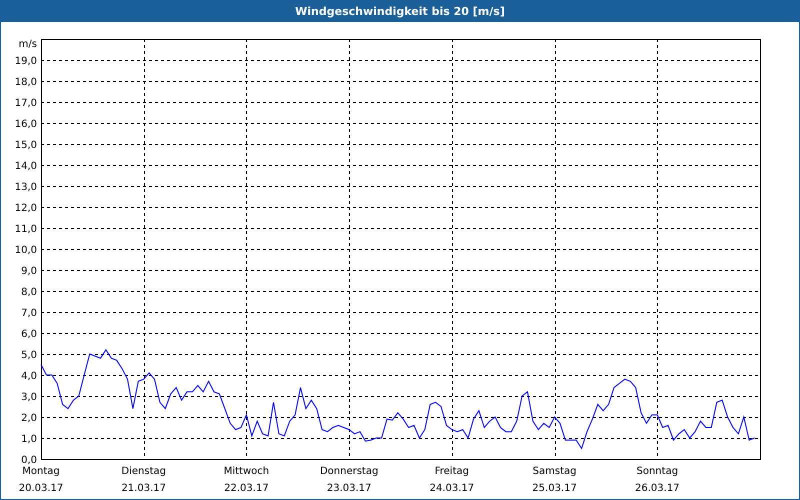  I want to click on y-tick-label: 2,0, so click(29, 418).